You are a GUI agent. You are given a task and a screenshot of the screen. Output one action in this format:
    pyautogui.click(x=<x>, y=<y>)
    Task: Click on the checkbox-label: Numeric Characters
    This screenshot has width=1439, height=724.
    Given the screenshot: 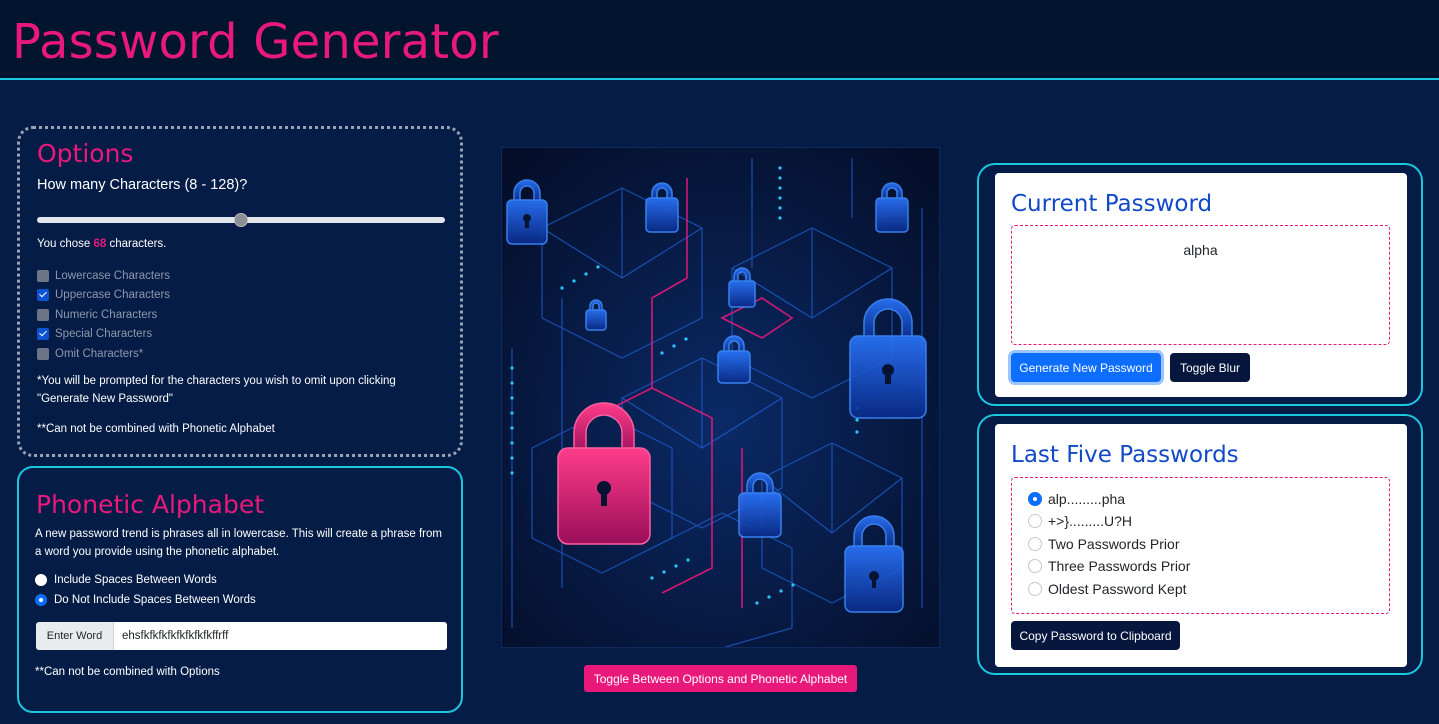 What is the action you would take?
    pyautogui.click(x=106, y=314)
    